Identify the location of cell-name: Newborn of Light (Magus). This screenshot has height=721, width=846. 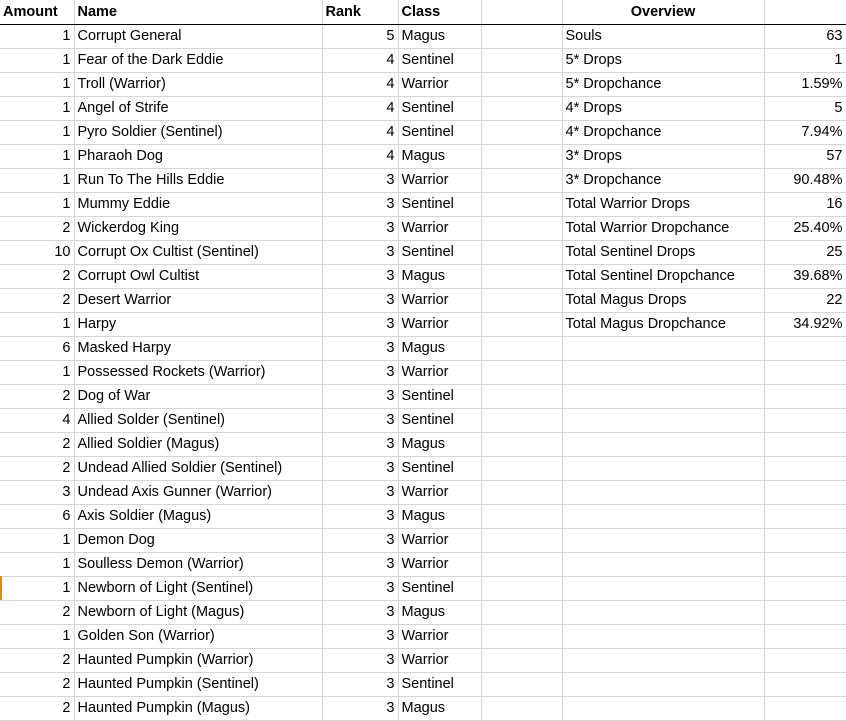
(198, 612).